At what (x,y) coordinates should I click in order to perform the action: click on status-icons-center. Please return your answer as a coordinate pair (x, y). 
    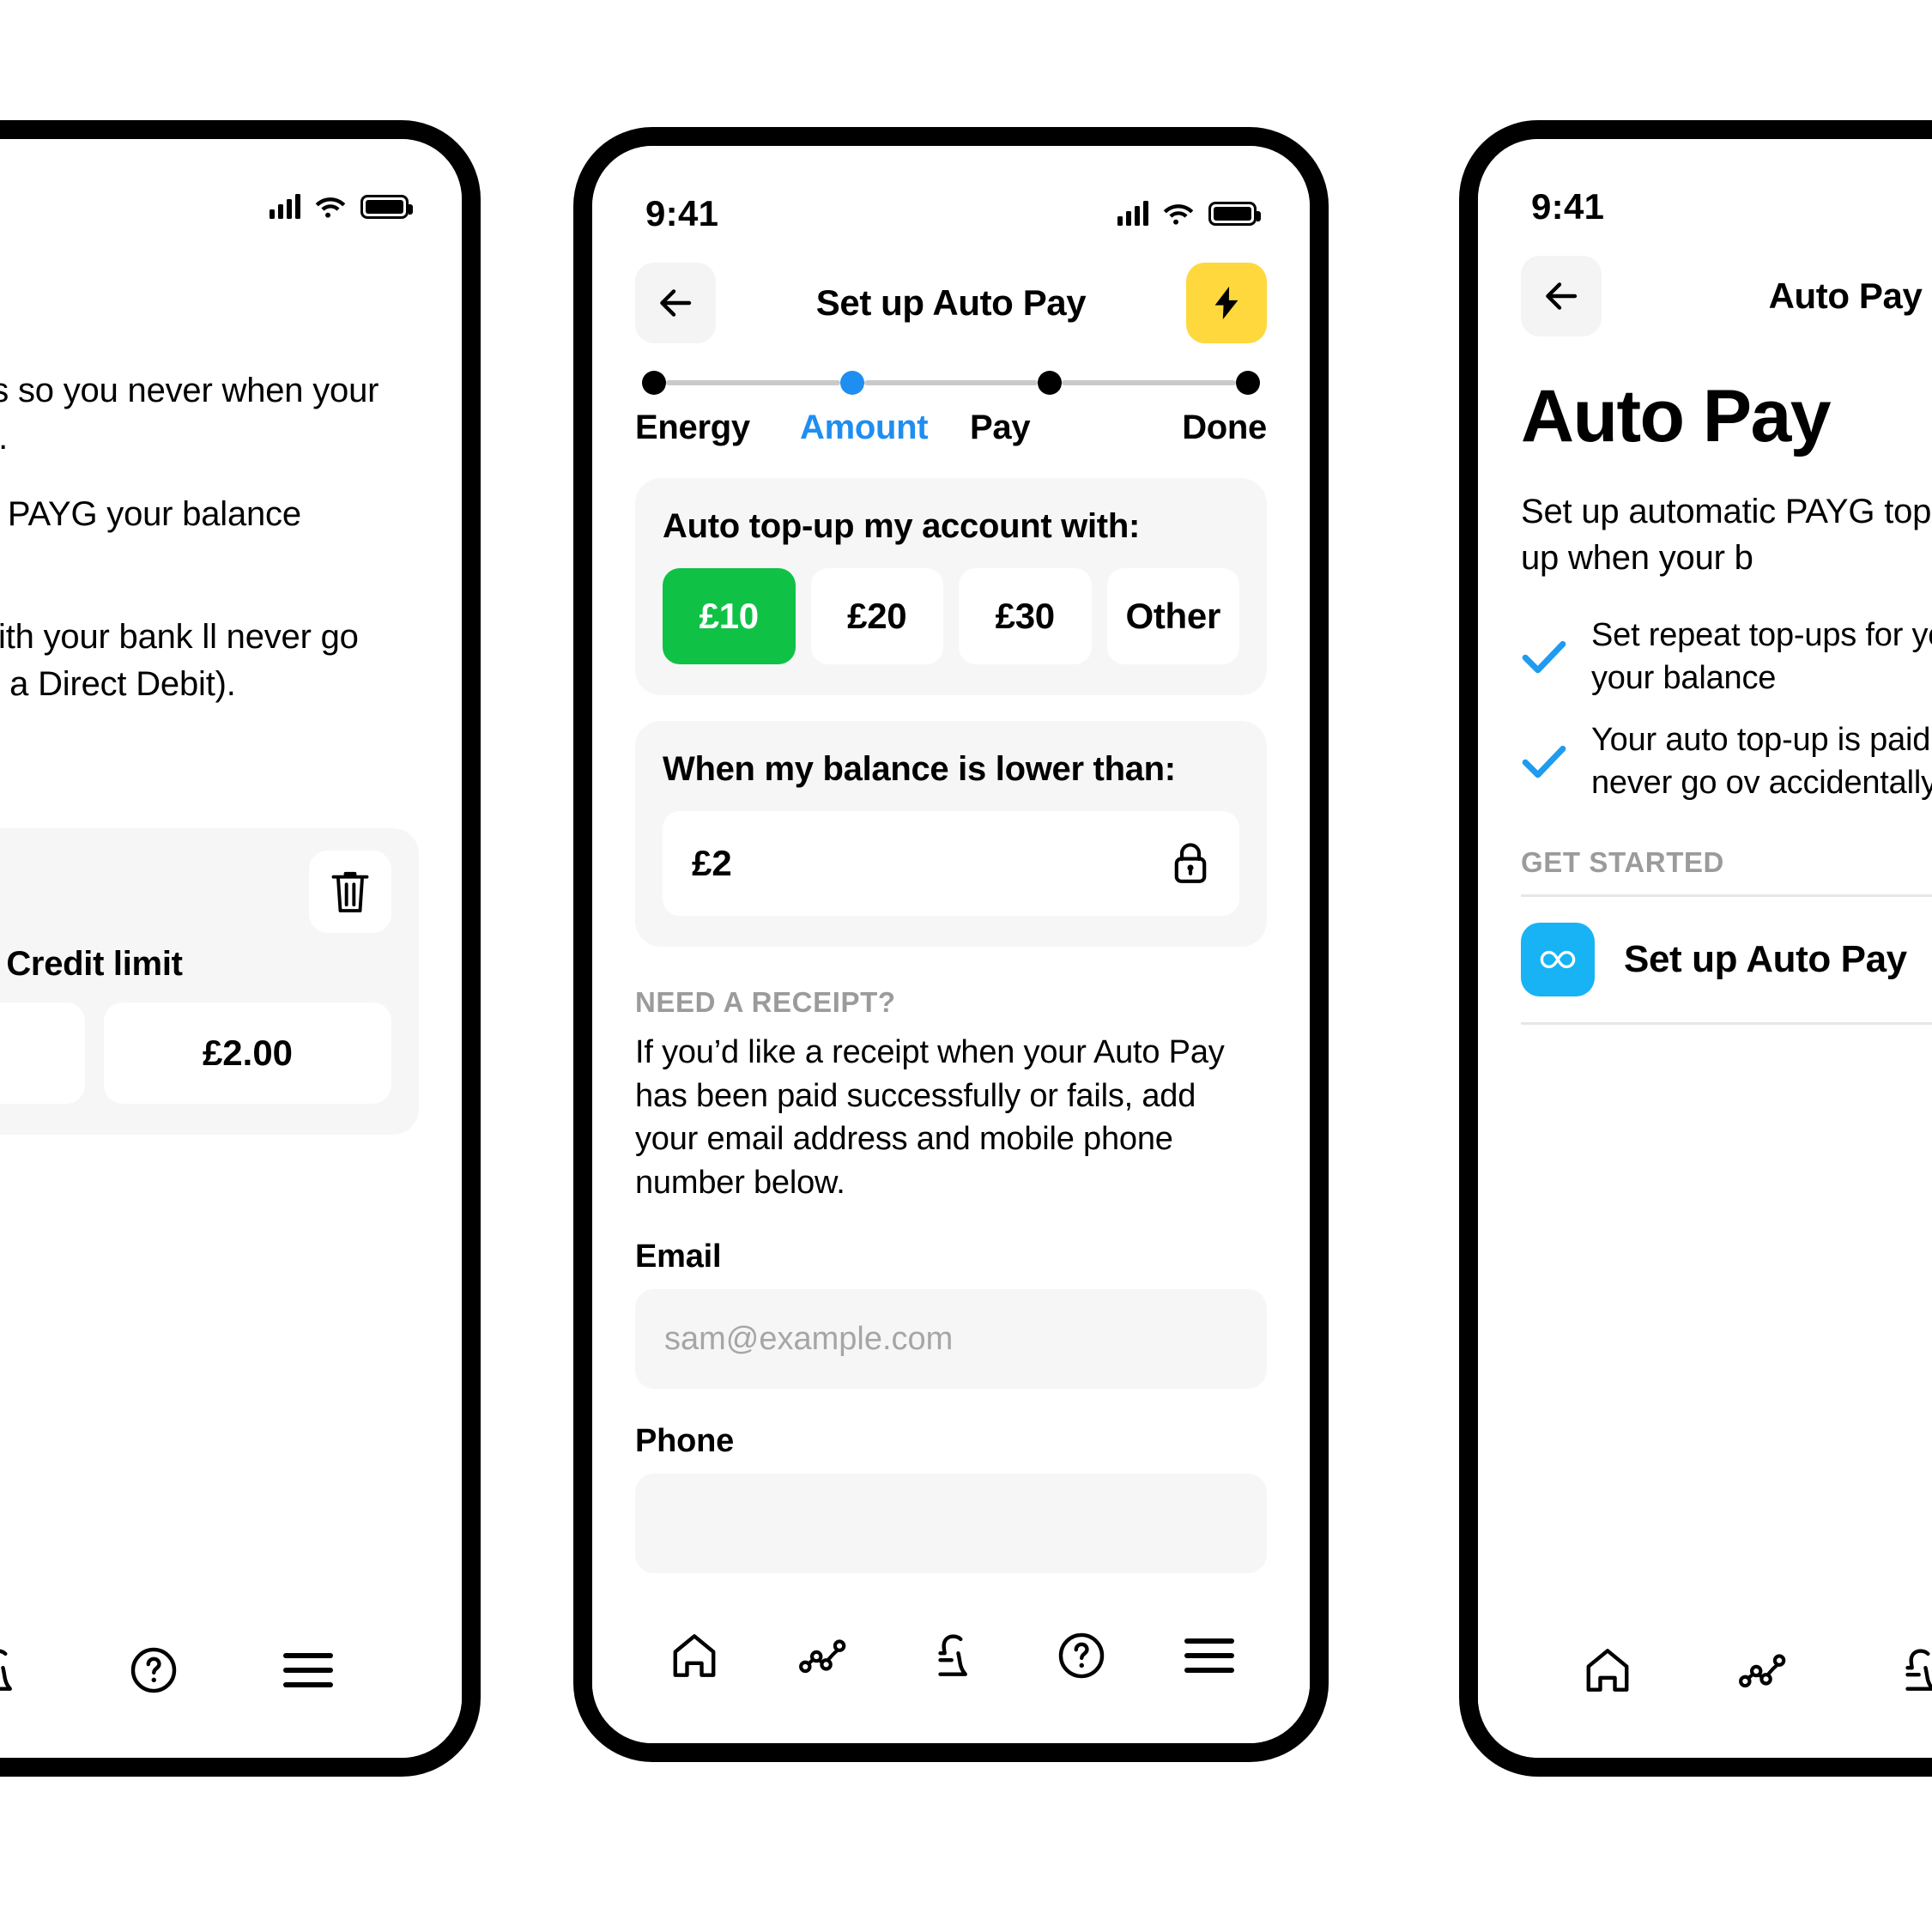
    Looking at the image, I should click on (1189, 213).